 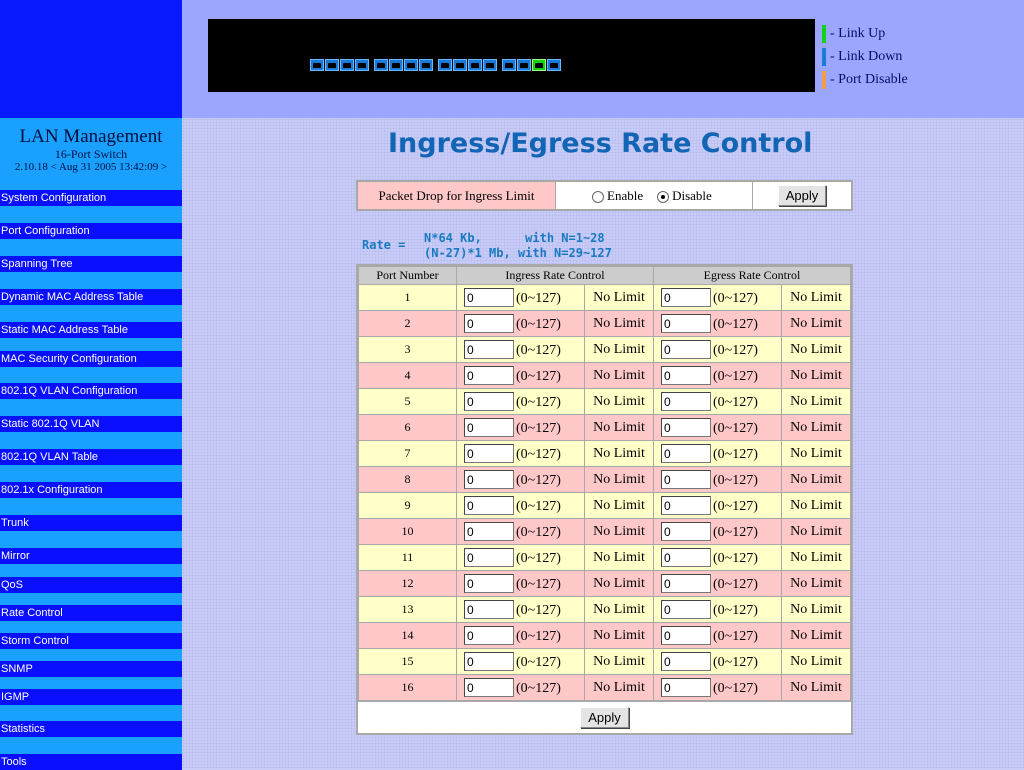 I want to click on port-8-icon, so click(x=426, y=65).